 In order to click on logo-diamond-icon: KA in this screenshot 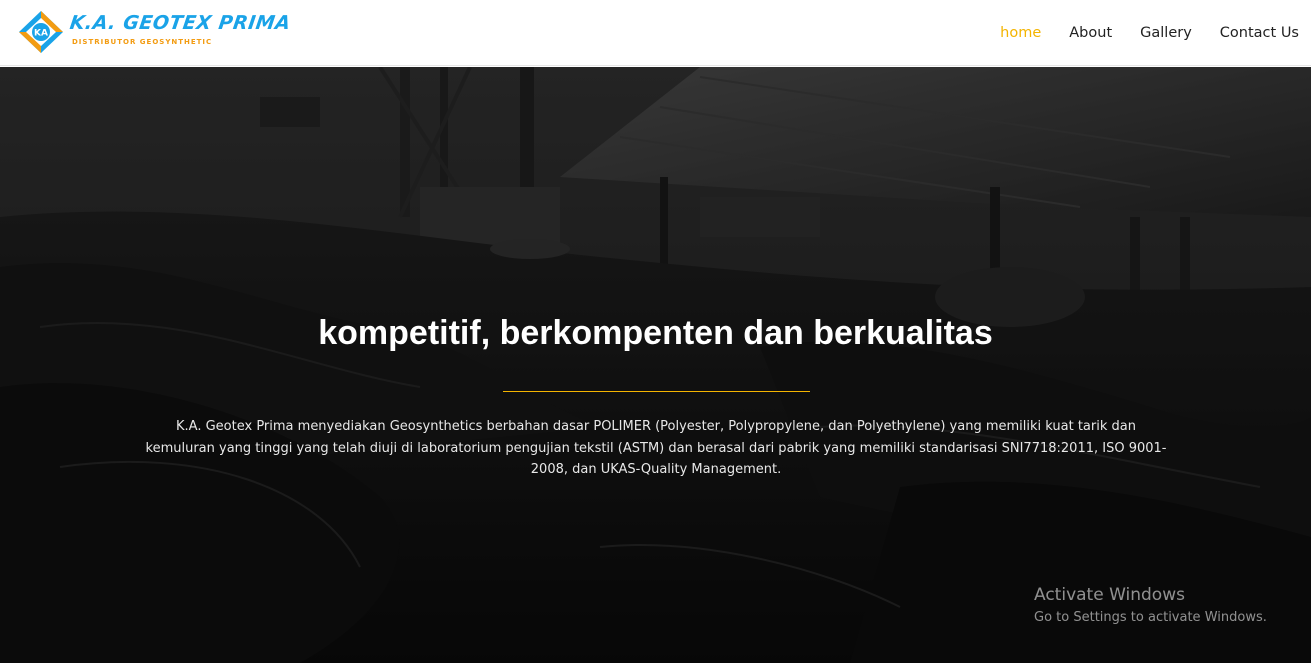, I will do `click(41, 32)`.